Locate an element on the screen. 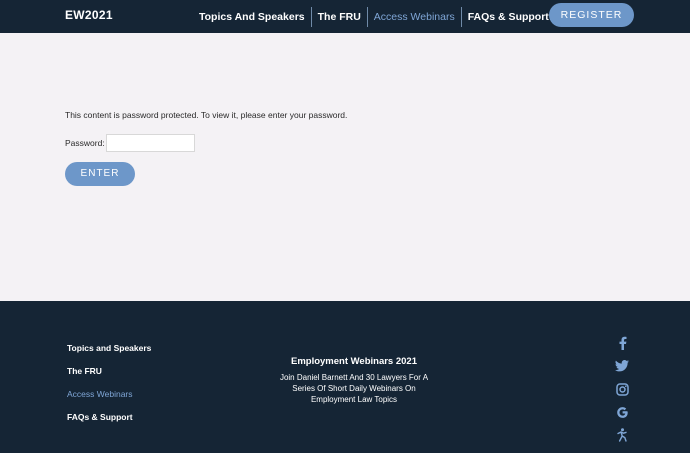 This screenshot has width=690, height=453. footer-link-the-fru: The FRU is located at coordinates (84, 371).